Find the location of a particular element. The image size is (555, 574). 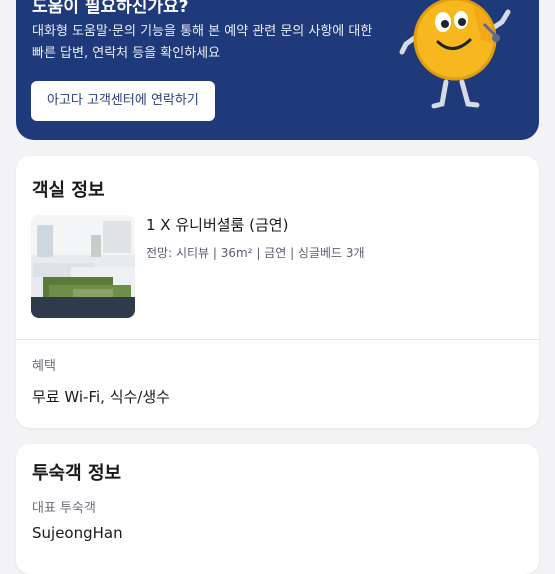

section-divider is located at coordinates (277, 339).